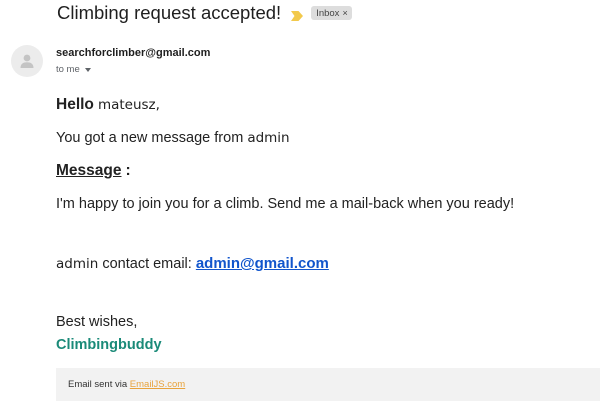  What do you see at coordinates (268, 138) in the screenshot?
I see `new-message-from: admin` at bounding box center [268, 138].